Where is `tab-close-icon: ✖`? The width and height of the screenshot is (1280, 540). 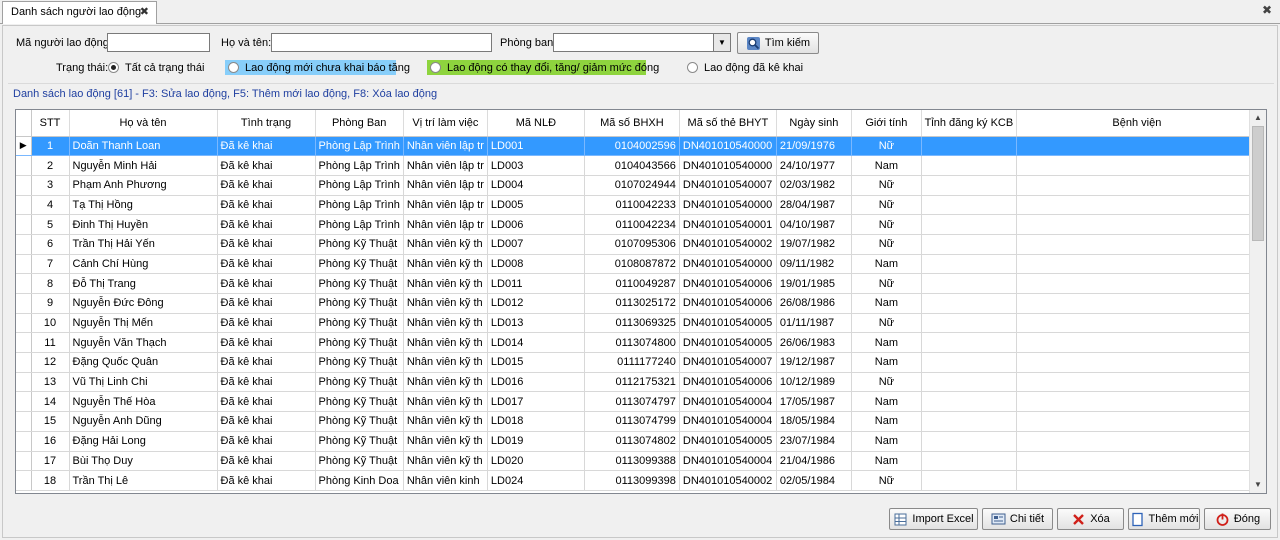 tab-close-icon: ✖ is located at coordinates (144, 11).